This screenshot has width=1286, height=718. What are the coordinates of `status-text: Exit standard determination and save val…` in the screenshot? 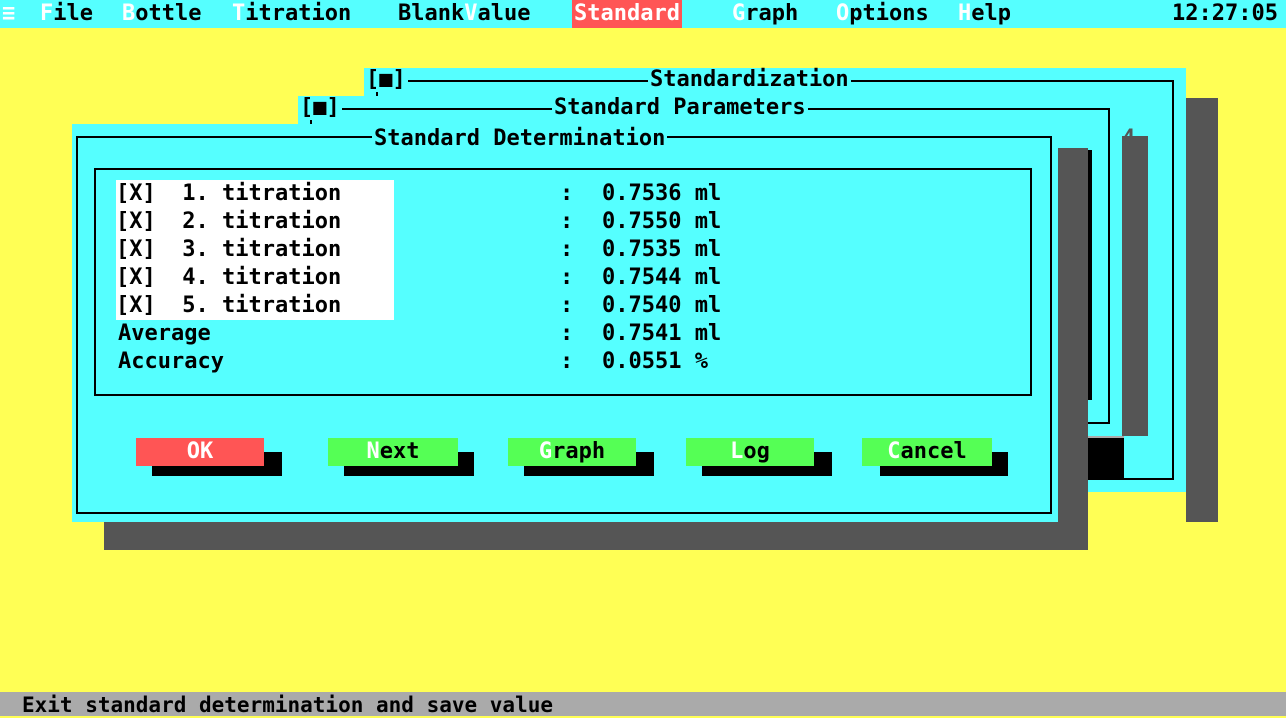 It's located at (288, 705).